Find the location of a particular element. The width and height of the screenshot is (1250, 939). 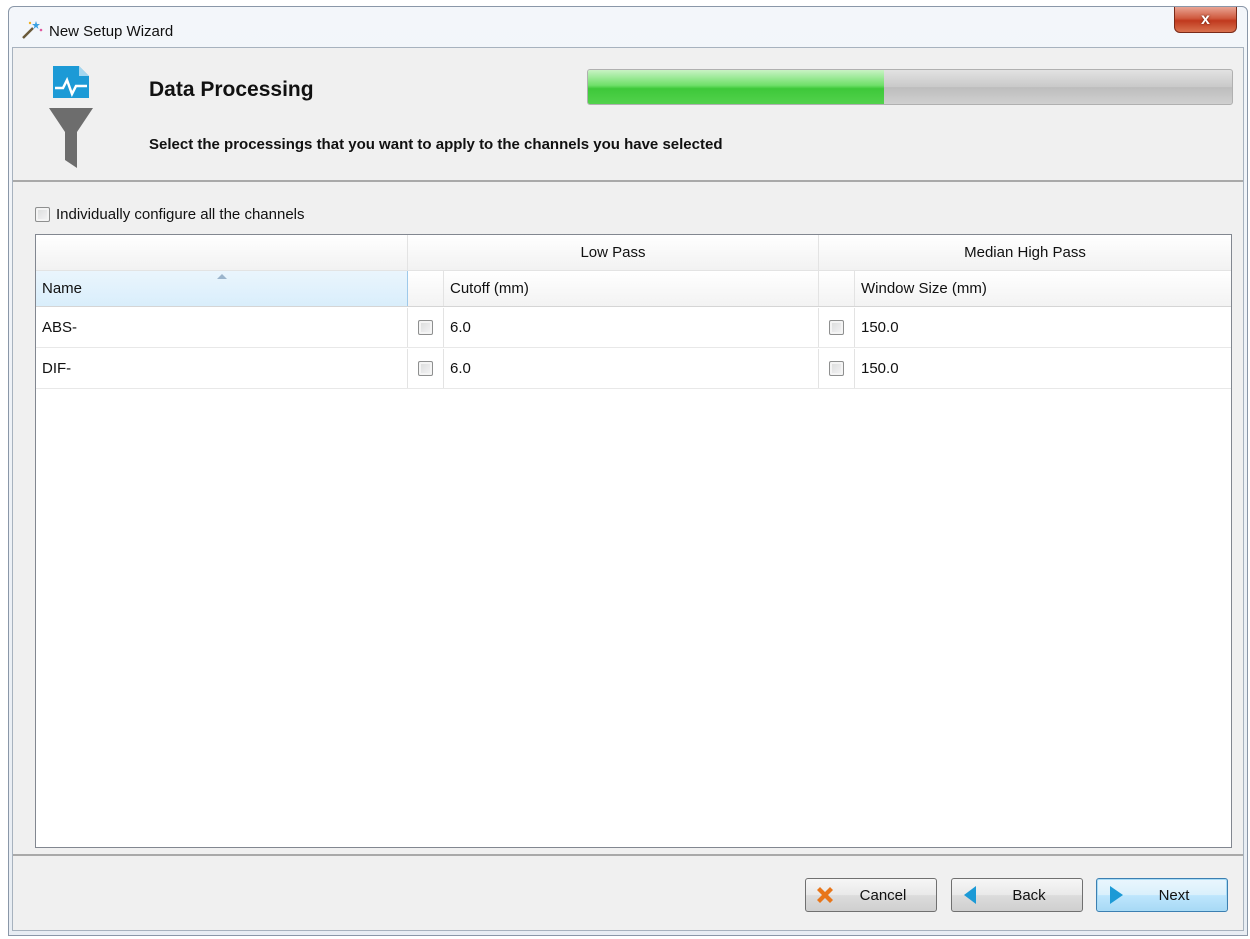

column-header-row: Name Cutoff (mm) Window Size (mm) is located at coordinates (633, 289).